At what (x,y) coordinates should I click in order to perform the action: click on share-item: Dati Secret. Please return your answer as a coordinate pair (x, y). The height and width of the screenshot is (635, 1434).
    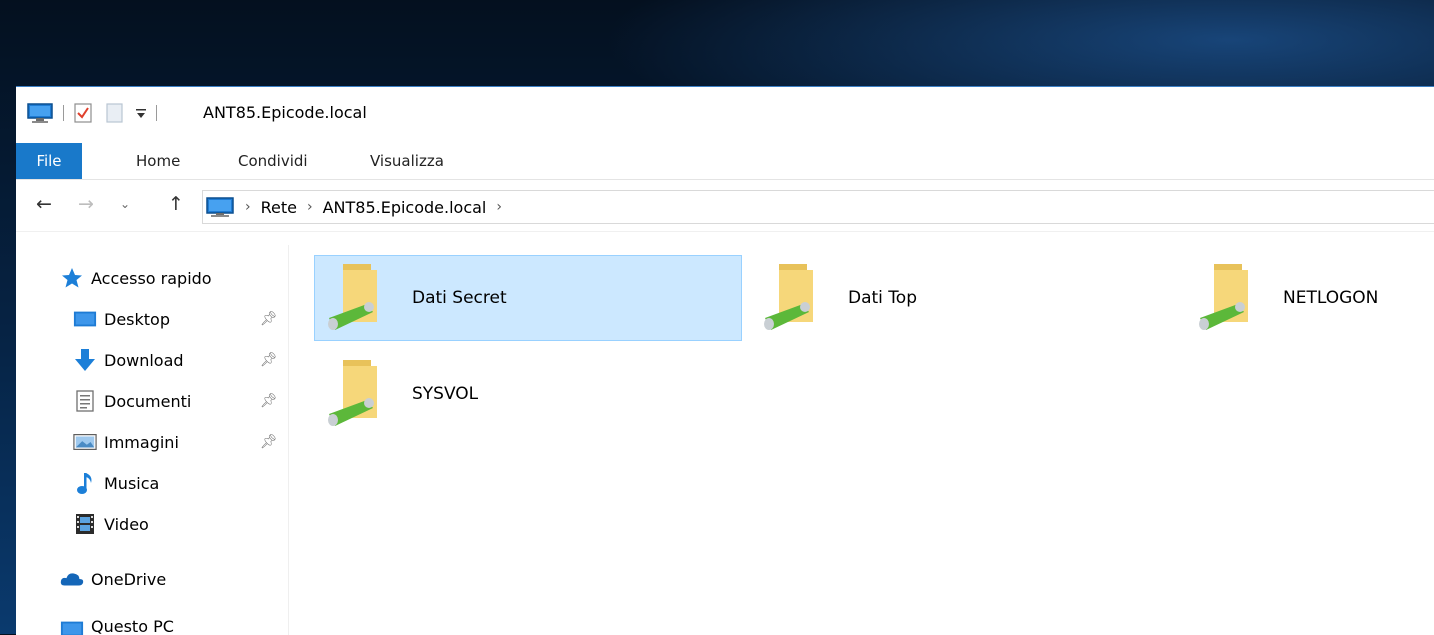
    Looking at the image, I should click on (528, 298).